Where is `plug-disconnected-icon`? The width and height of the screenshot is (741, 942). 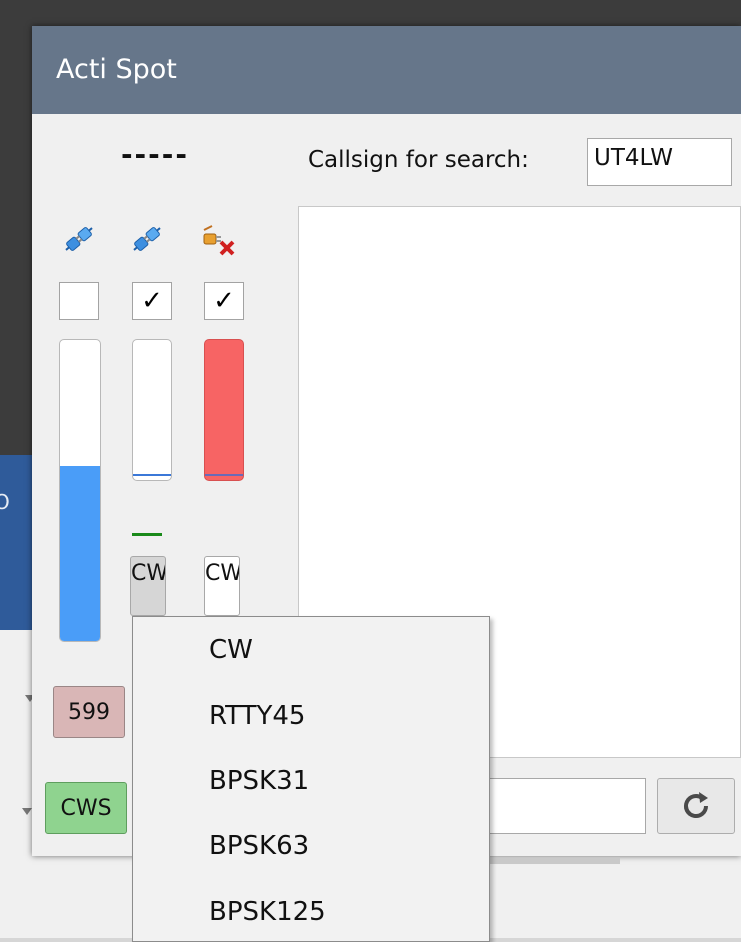
plug-disconnected-icon is located at coordinates (219, 240).